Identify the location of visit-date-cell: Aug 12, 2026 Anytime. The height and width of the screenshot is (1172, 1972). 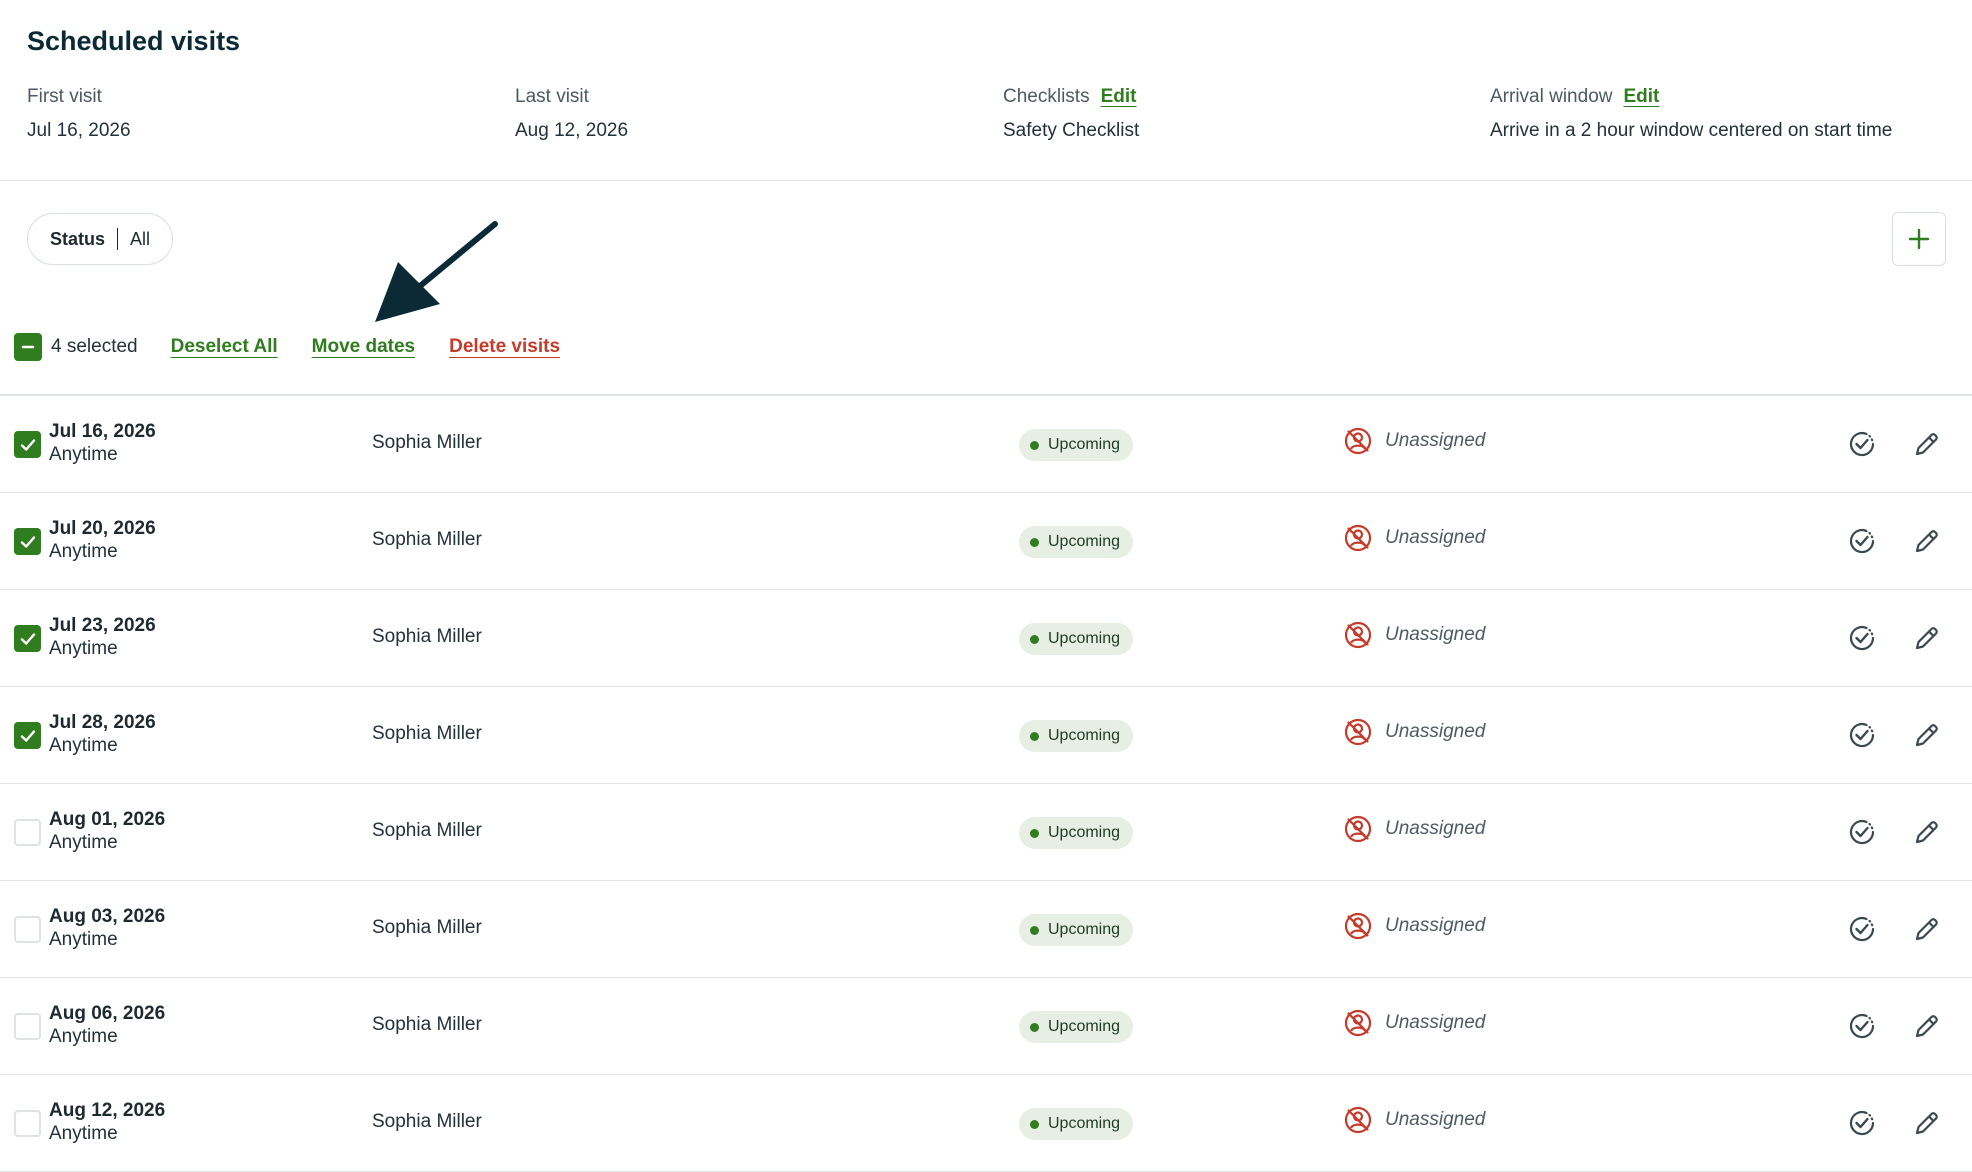
(107, 1122).